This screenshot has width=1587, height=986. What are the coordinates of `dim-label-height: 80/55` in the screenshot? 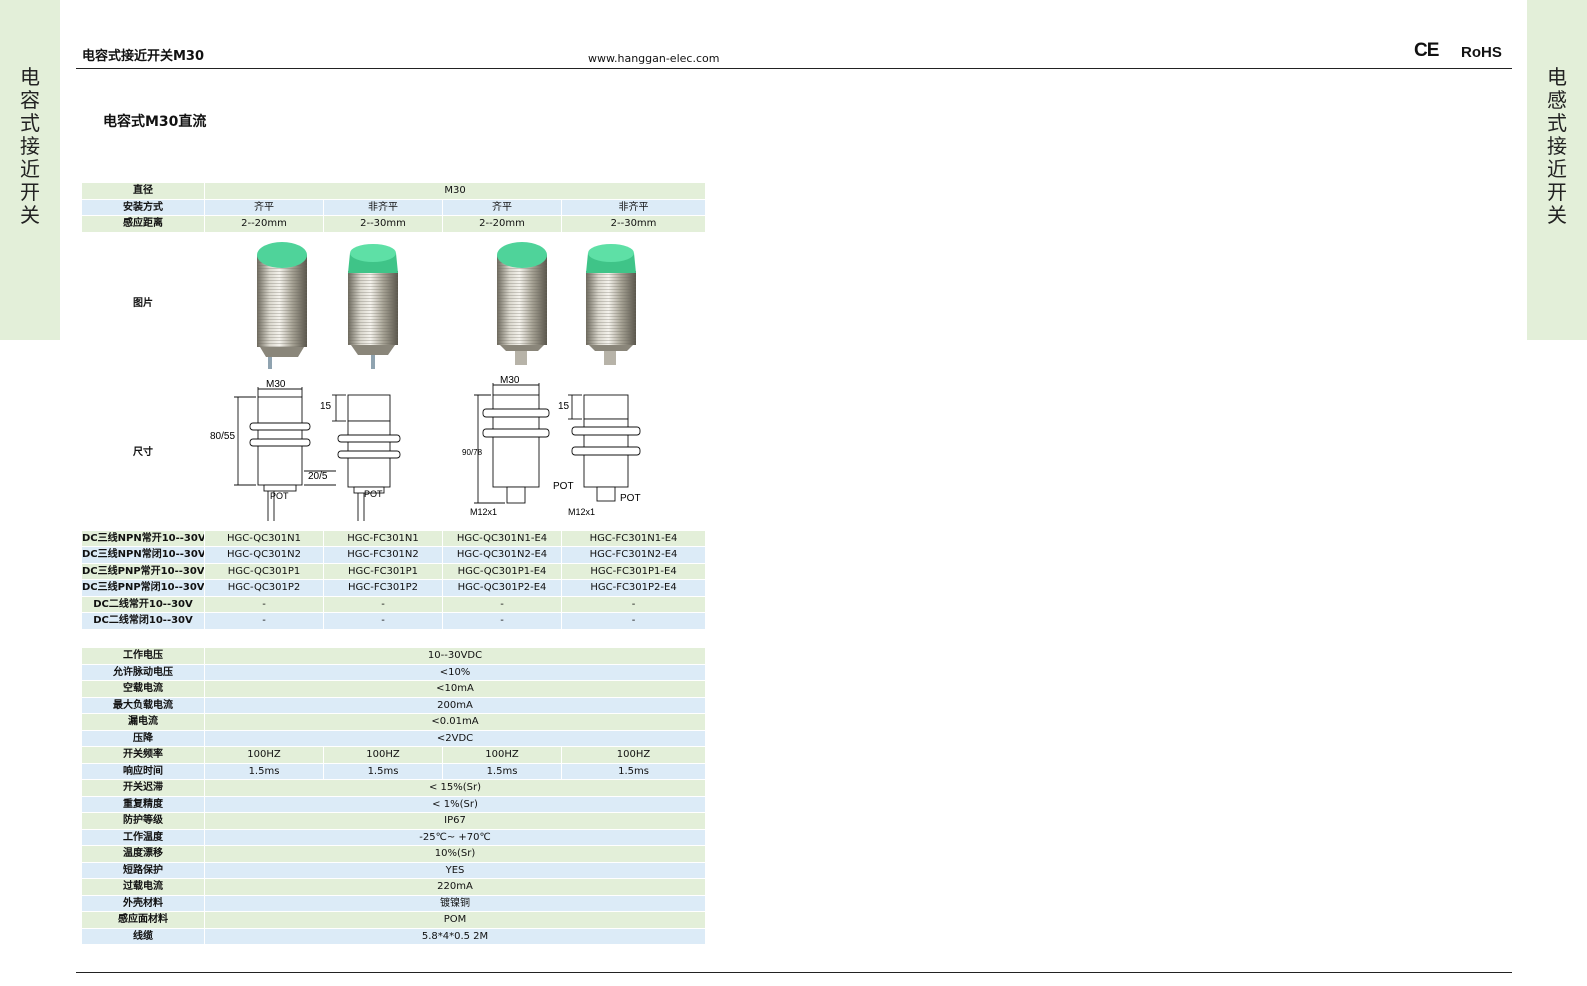 It's located at (222, 436).